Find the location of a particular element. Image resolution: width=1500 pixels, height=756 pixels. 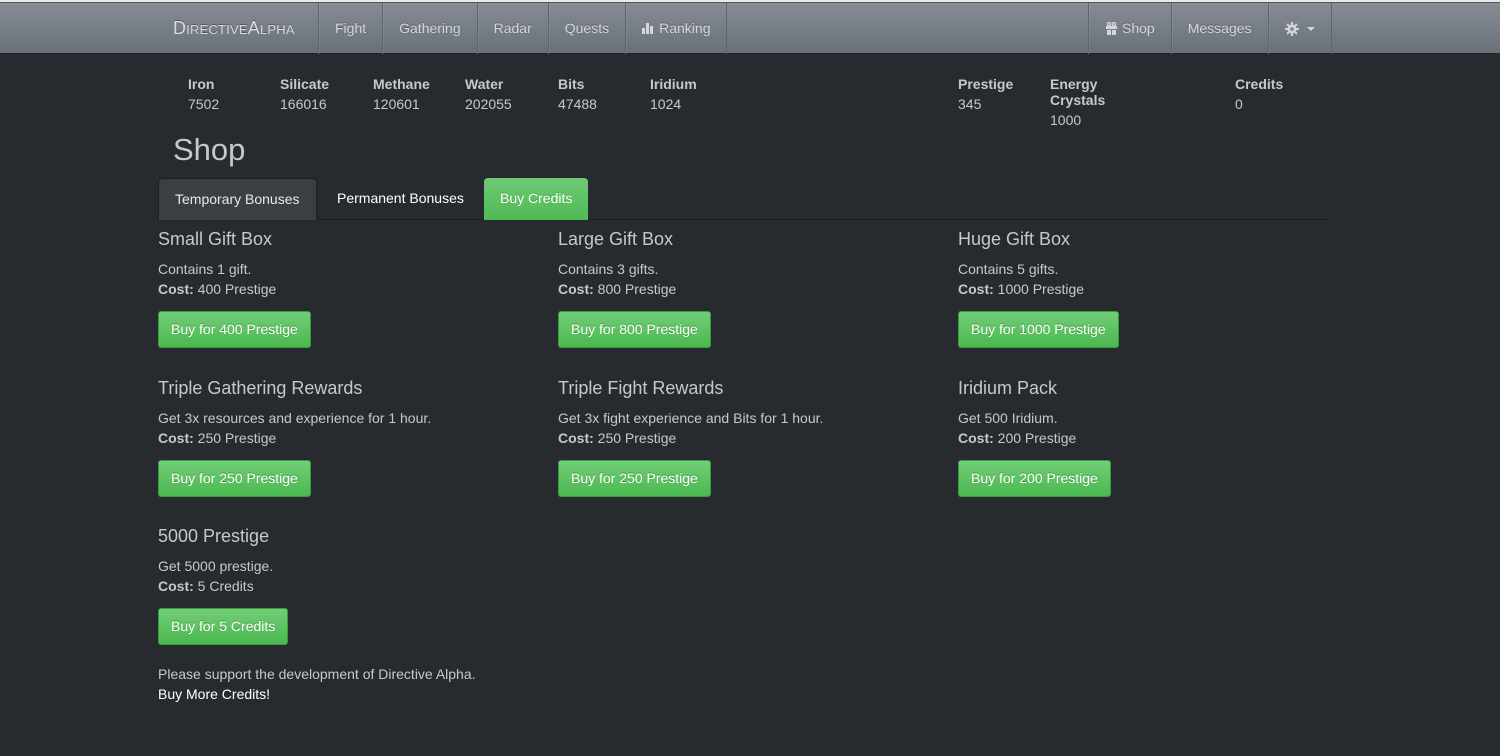

stat-value: 47488 is located at coordinates (577, 104).